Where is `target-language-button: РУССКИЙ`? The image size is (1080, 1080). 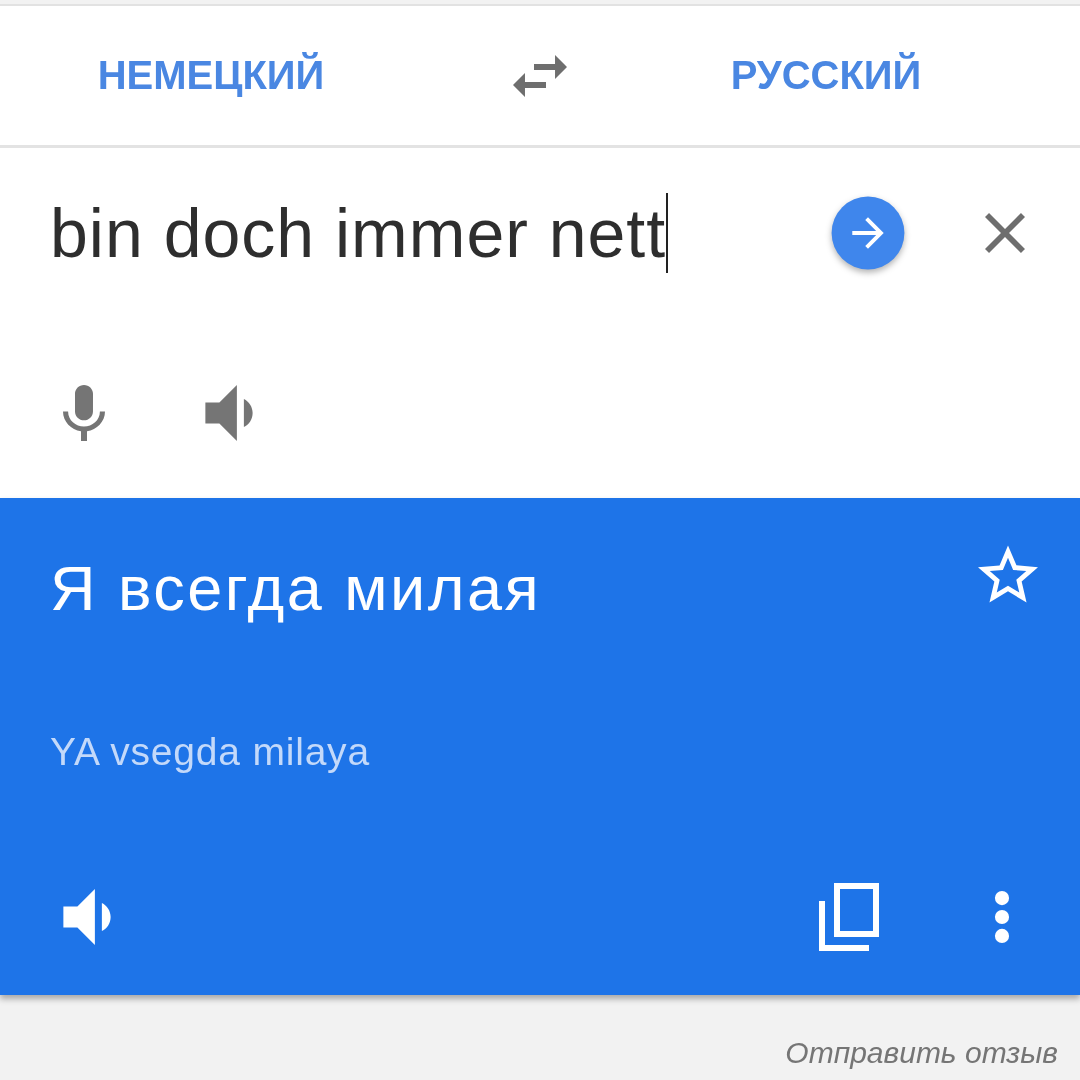
target-language-button: РУССКИЙ is located at coordinates (826, 75).